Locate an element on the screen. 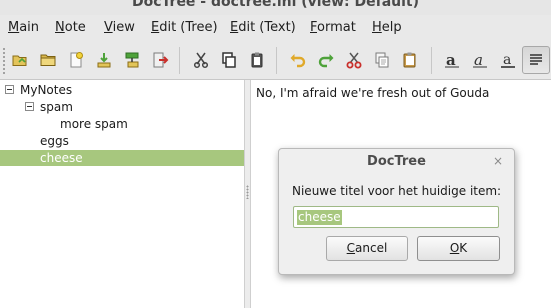 The image size is (551, 308). editor-text: No, I'm afraid we're fresh out of Gouda is located at coordinates (372, 93).